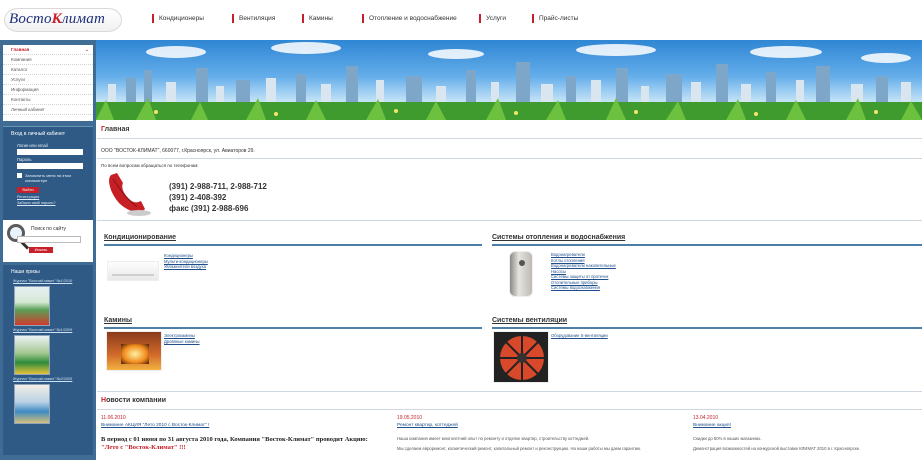  I want to click on nav-item-services: Услуги, so click(492, 18).